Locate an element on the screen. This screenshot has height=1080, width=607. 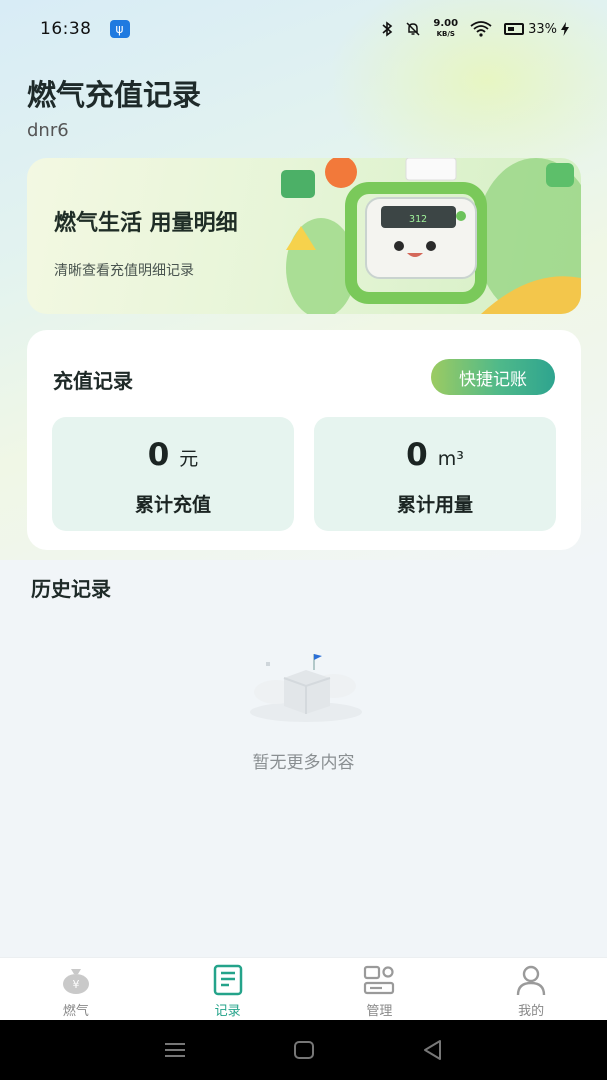
bottom-tab-bar: ¥ 燃气 记录 管理 我的 is located at coordinates (303, 988).